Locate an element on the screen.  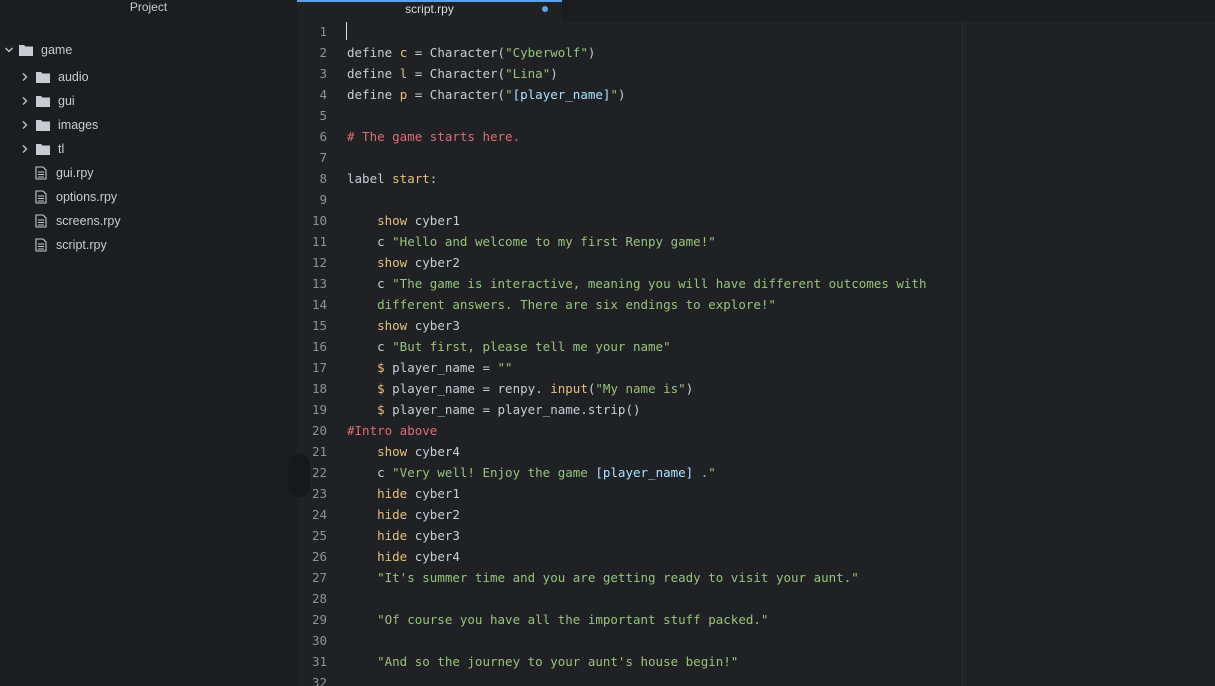
code-token: = Character( is located at coordinates (456, 94).